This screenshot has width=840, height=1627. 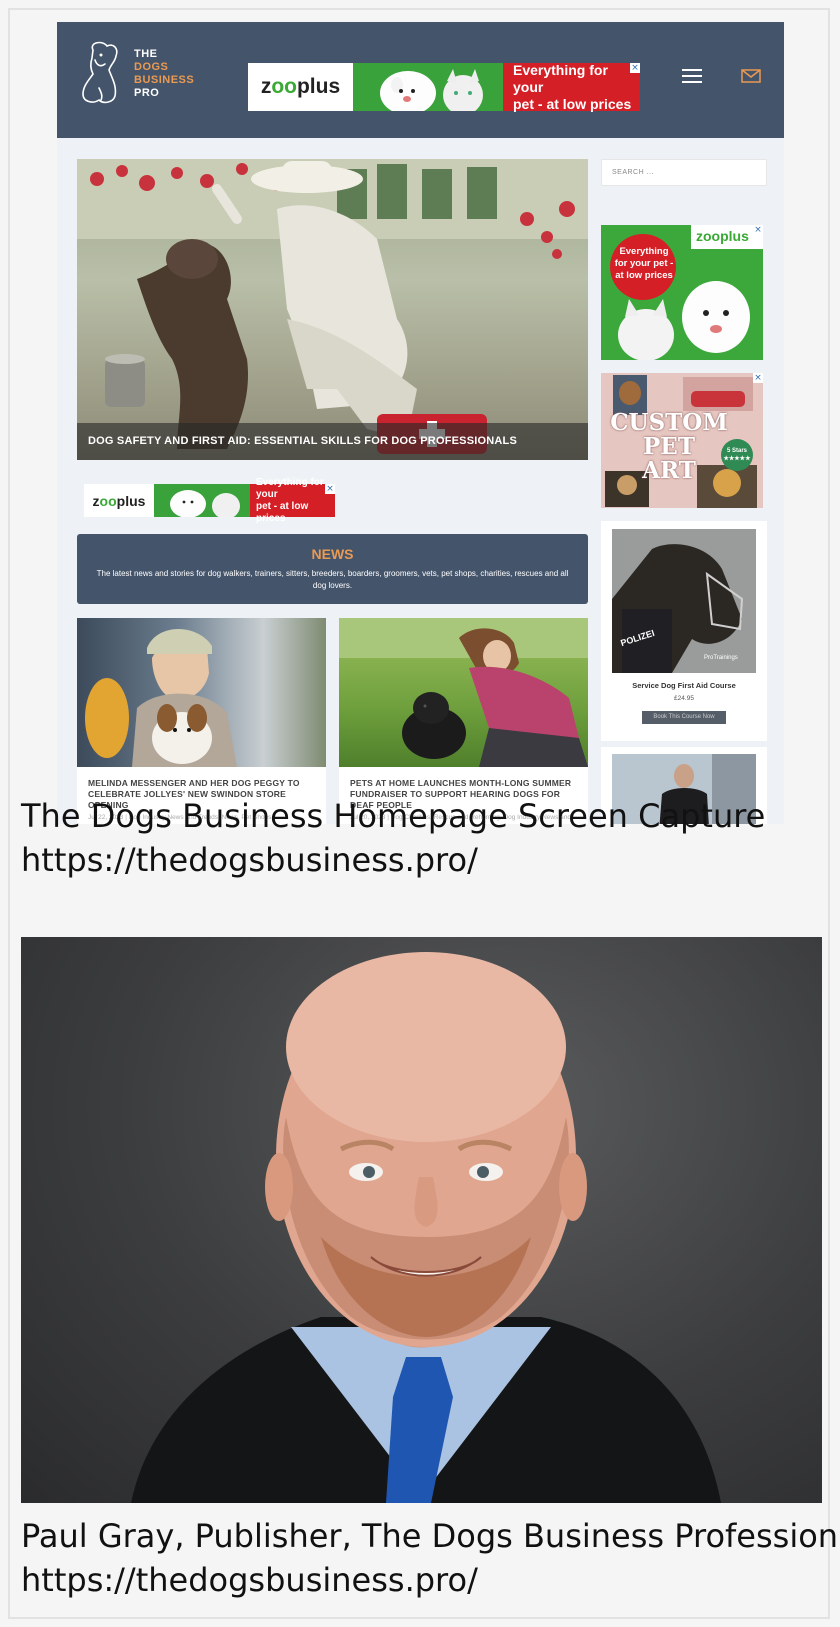 What do you see at coordinates (332, 554) in the screenshot?
I see `news-heading: NEWS` at bounding box center [332, 554].